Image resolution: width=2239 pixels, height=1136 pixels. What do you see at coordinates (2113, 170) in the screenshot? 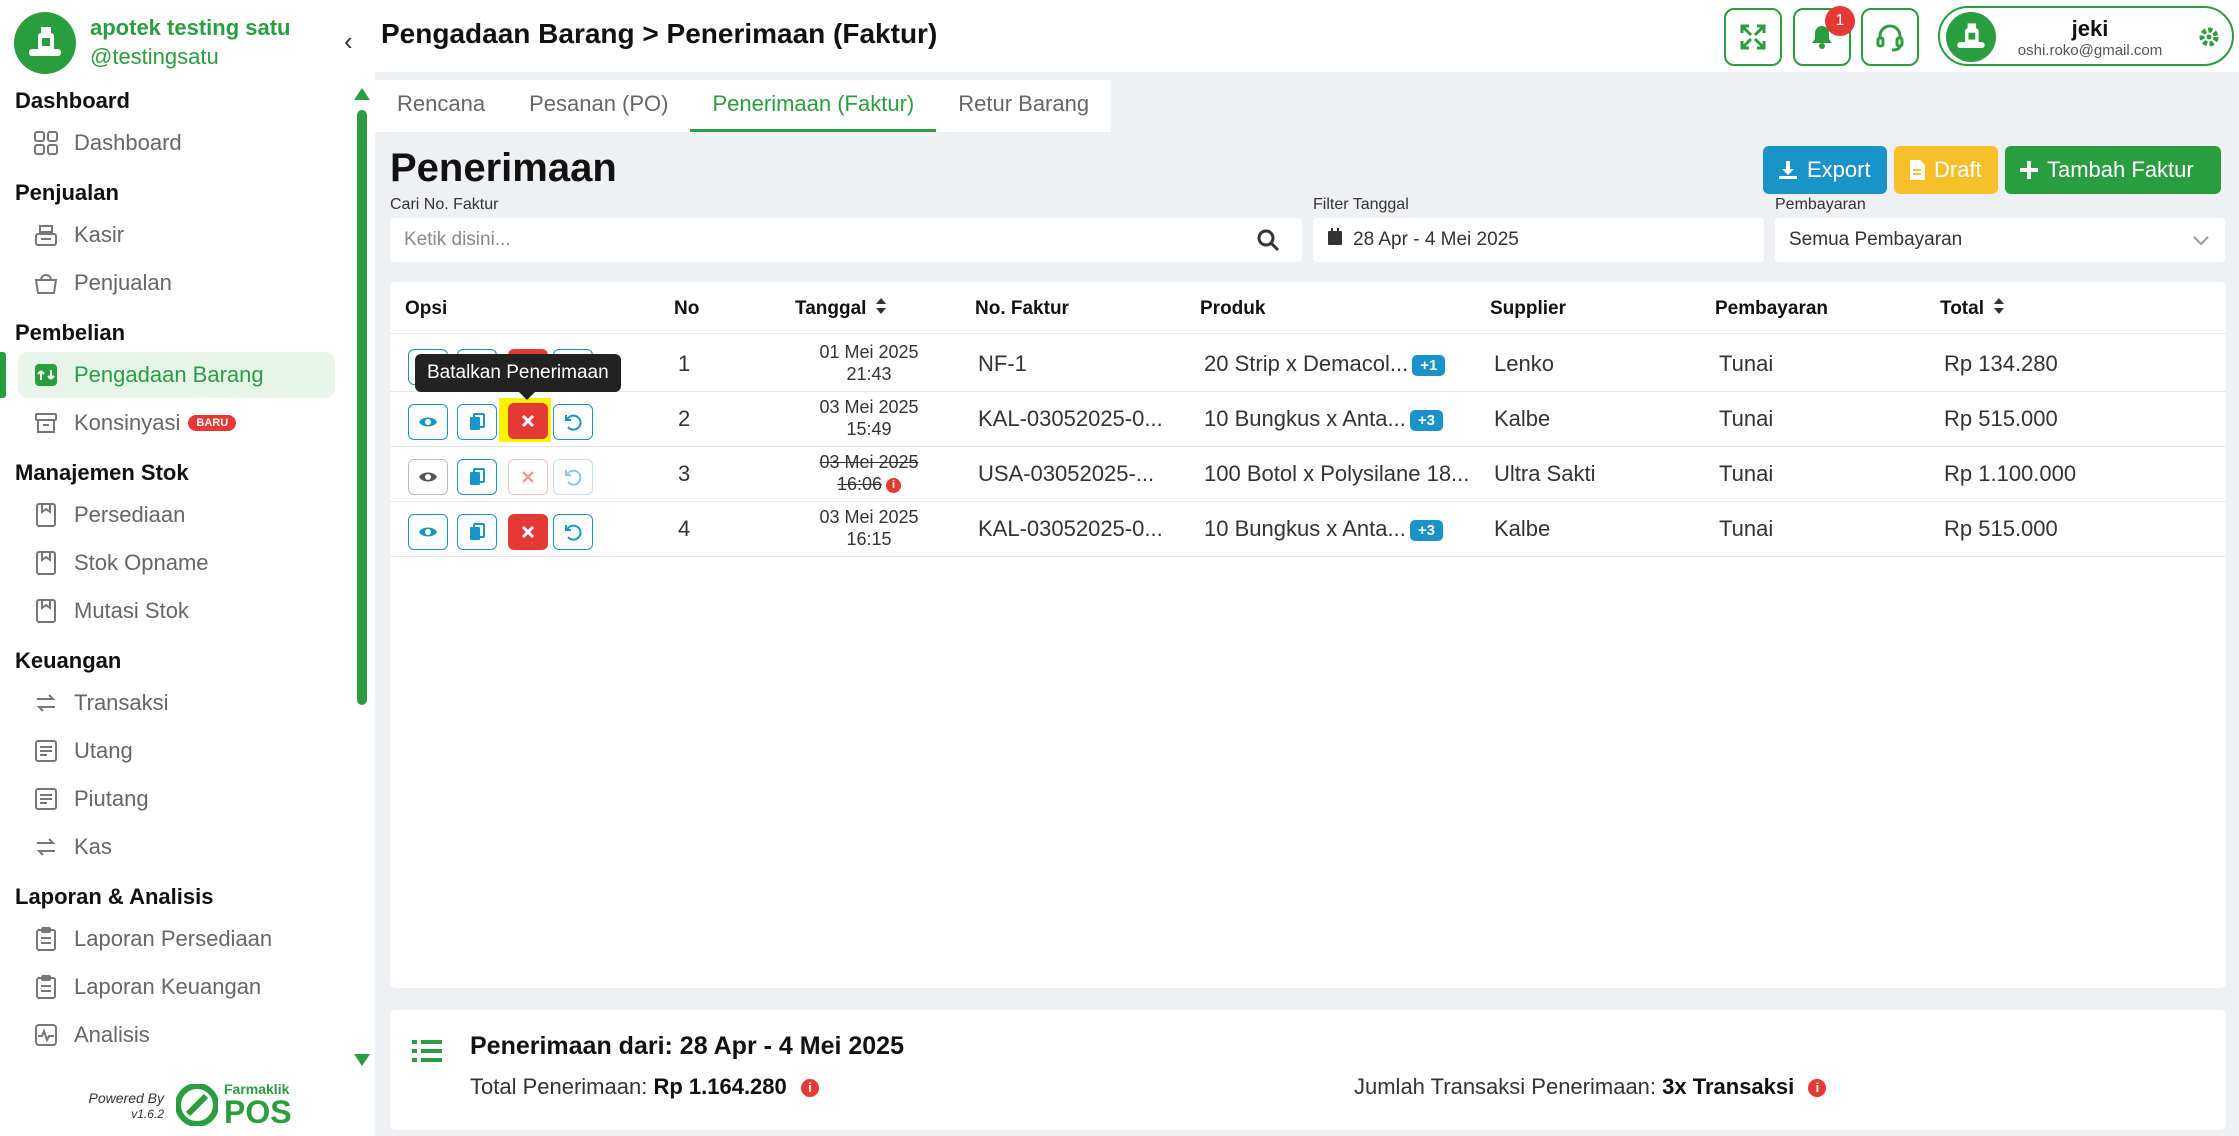
I see `add-invoice-button: Tambah Faktur` at bounding box center [2113, 170].